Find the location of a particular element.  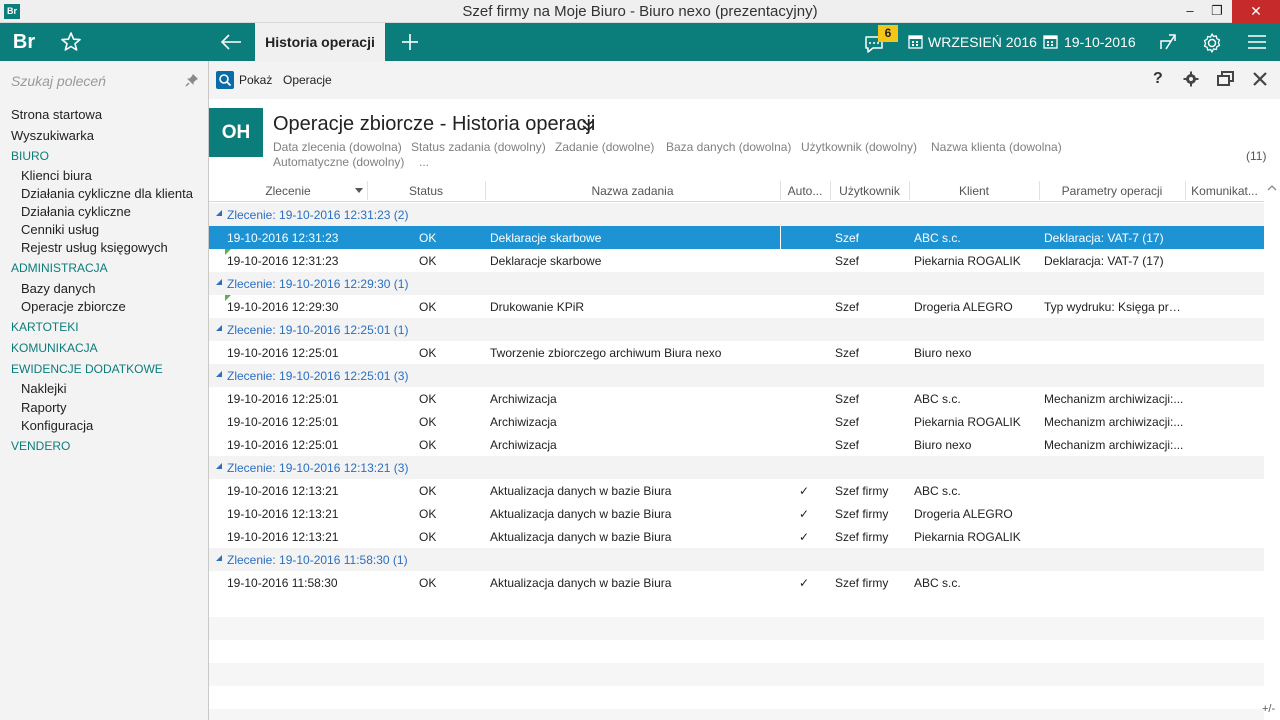

sidebar-section: ADMINISTRACJA is located at coordinates (59, 268).